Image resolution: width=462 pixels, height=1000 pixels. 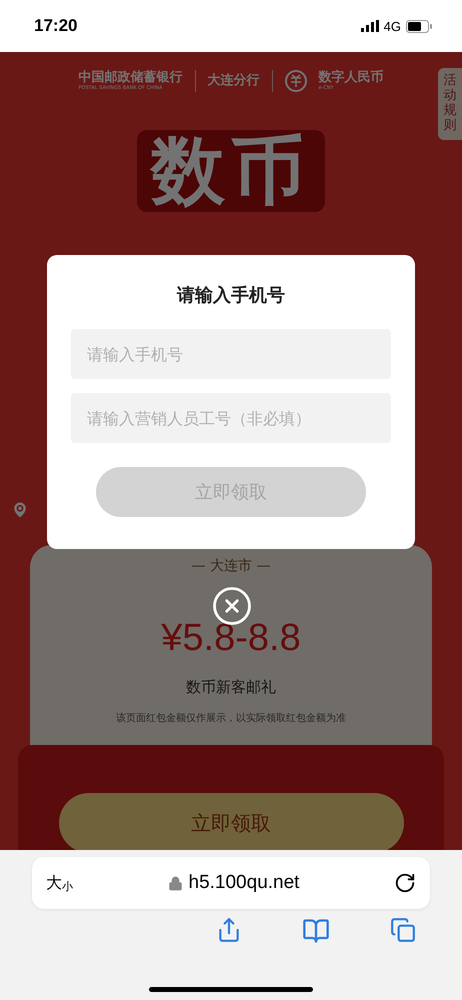 What do you see at coordinates (405, 883) in the screenshot?
I see `reload-icon` at bounding box center [405, 883].